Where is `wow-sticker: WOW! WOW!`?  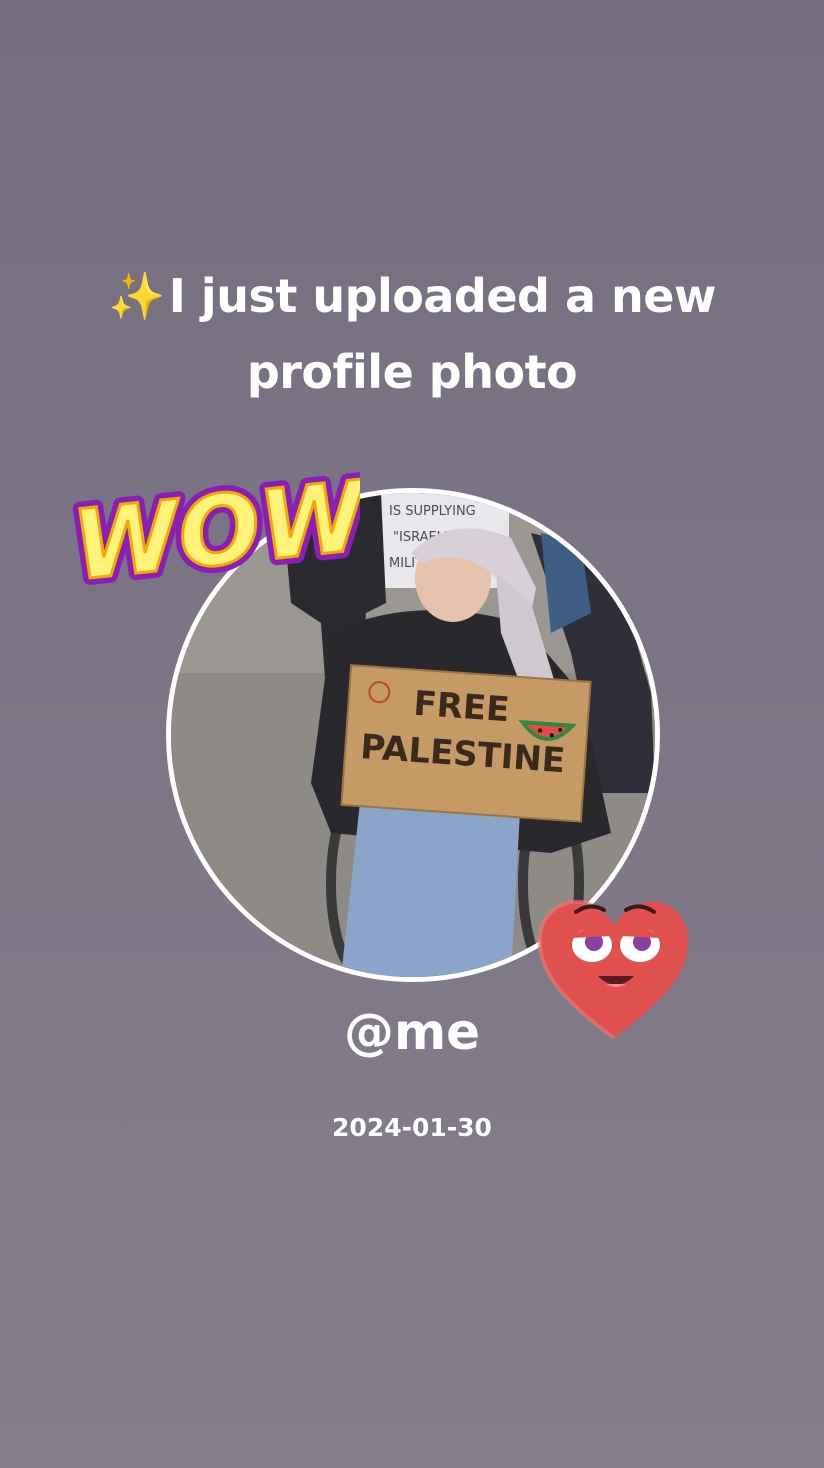 wow-sticker: WOW! WOW! is located at coordinates (210, 524).